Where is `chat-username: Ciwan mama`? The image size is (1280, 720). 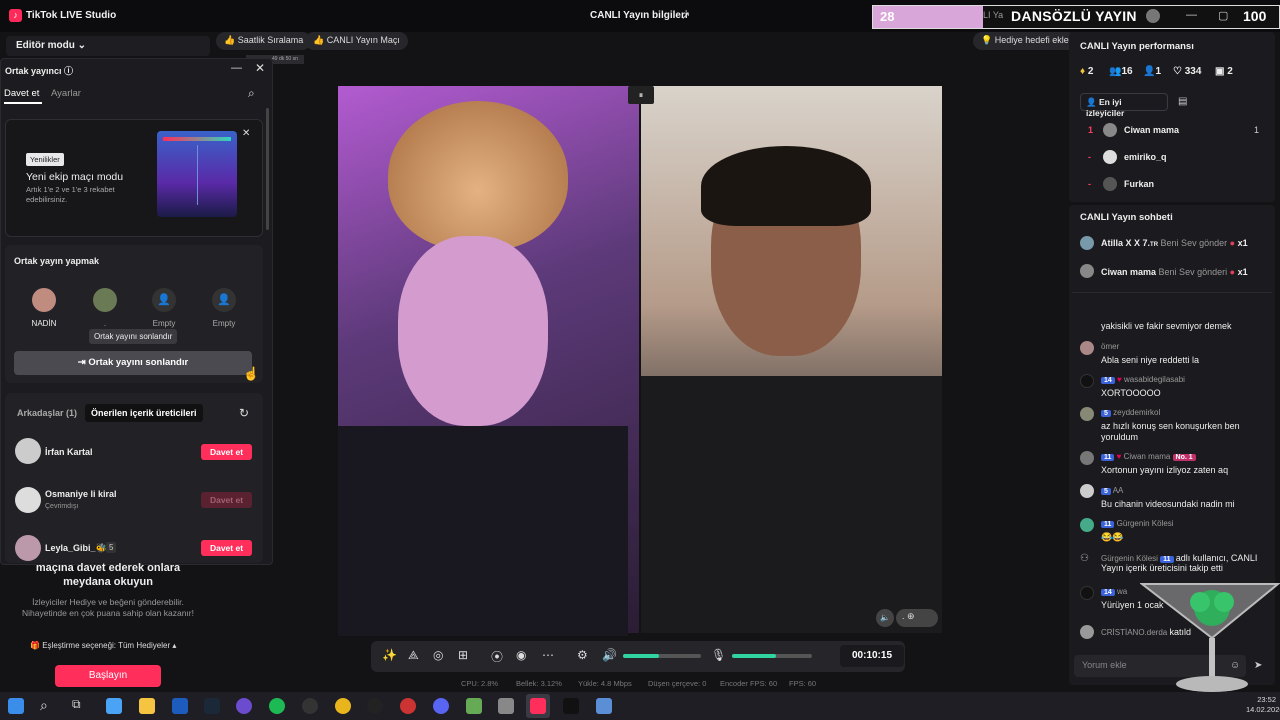
chat-username: Ciwan mama is located at coordinates (1147, 456).